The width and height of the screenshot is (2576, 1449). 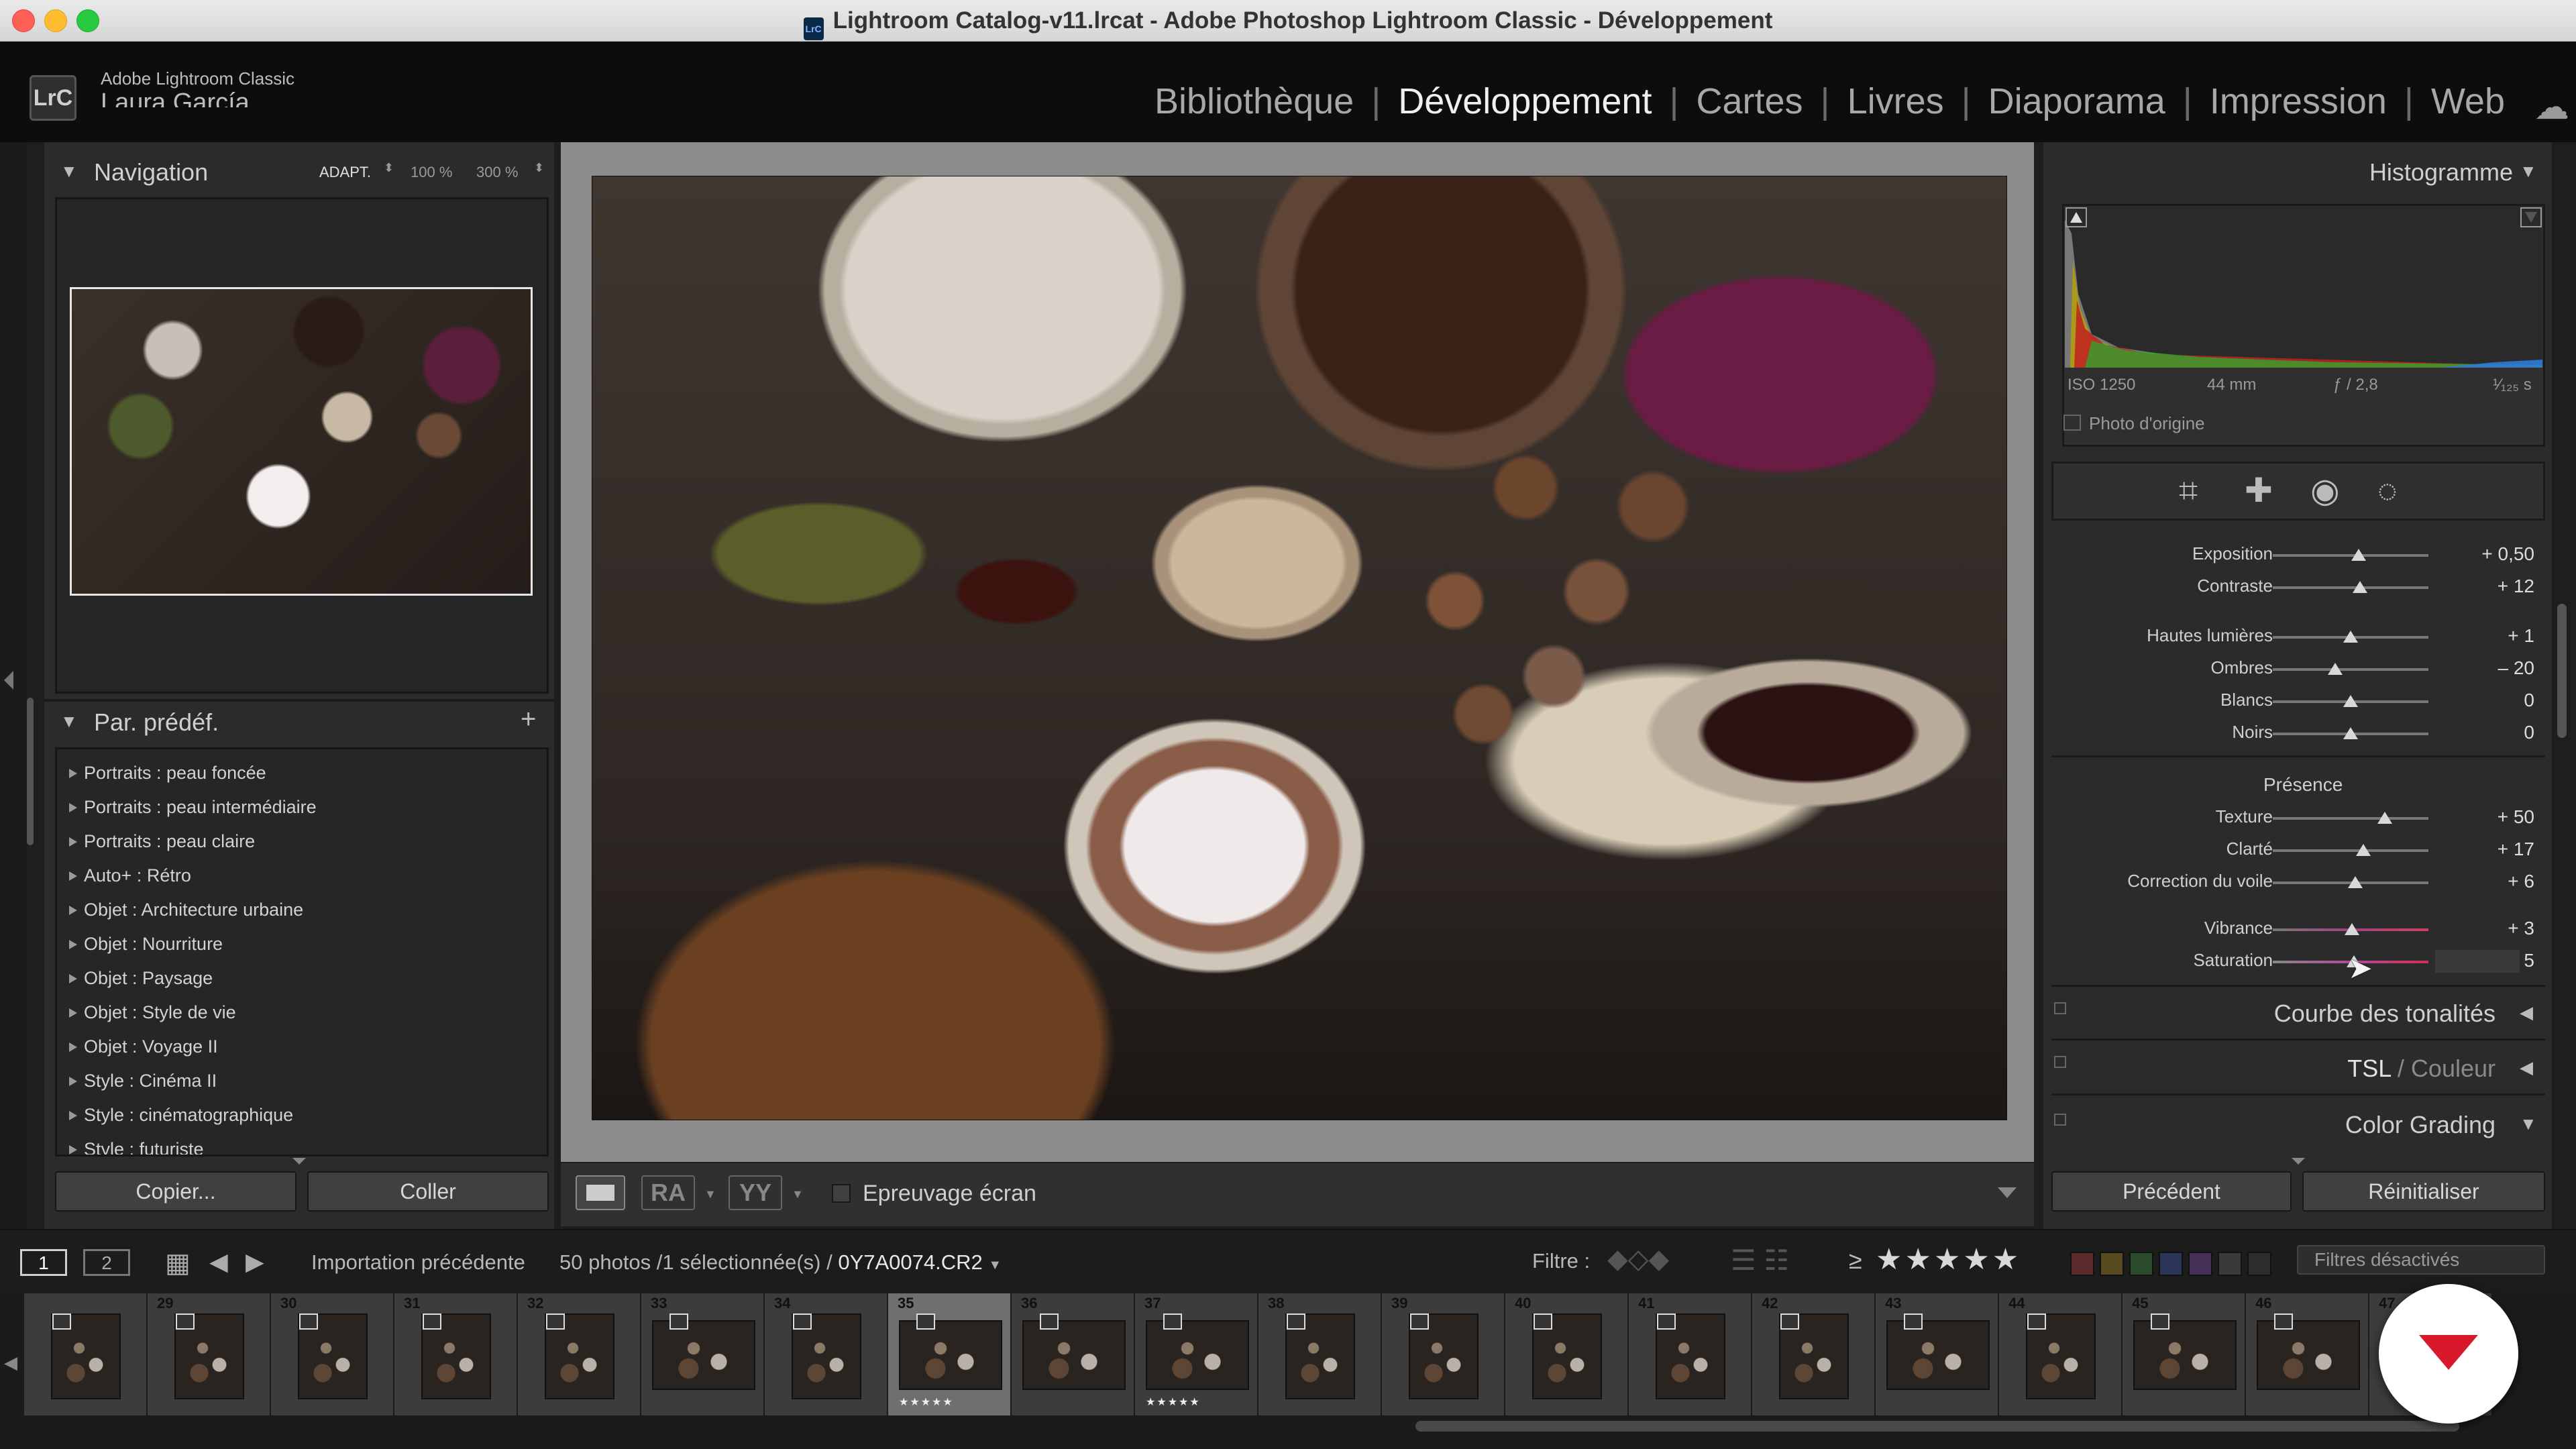 I want to click on filmstrip-thumbnail: 30, so click(x=333, y=1354).